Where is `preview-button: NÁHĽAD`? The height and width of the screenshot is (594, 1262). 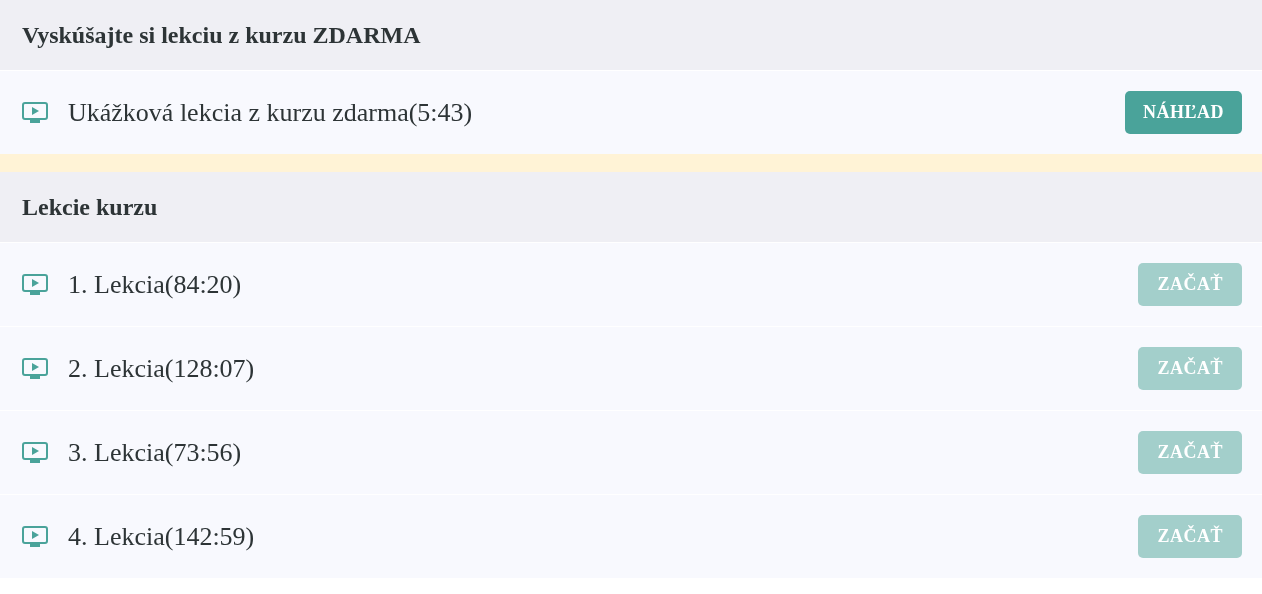 preview-button: NÁHĽAD is located at coordinates (1183, 112).